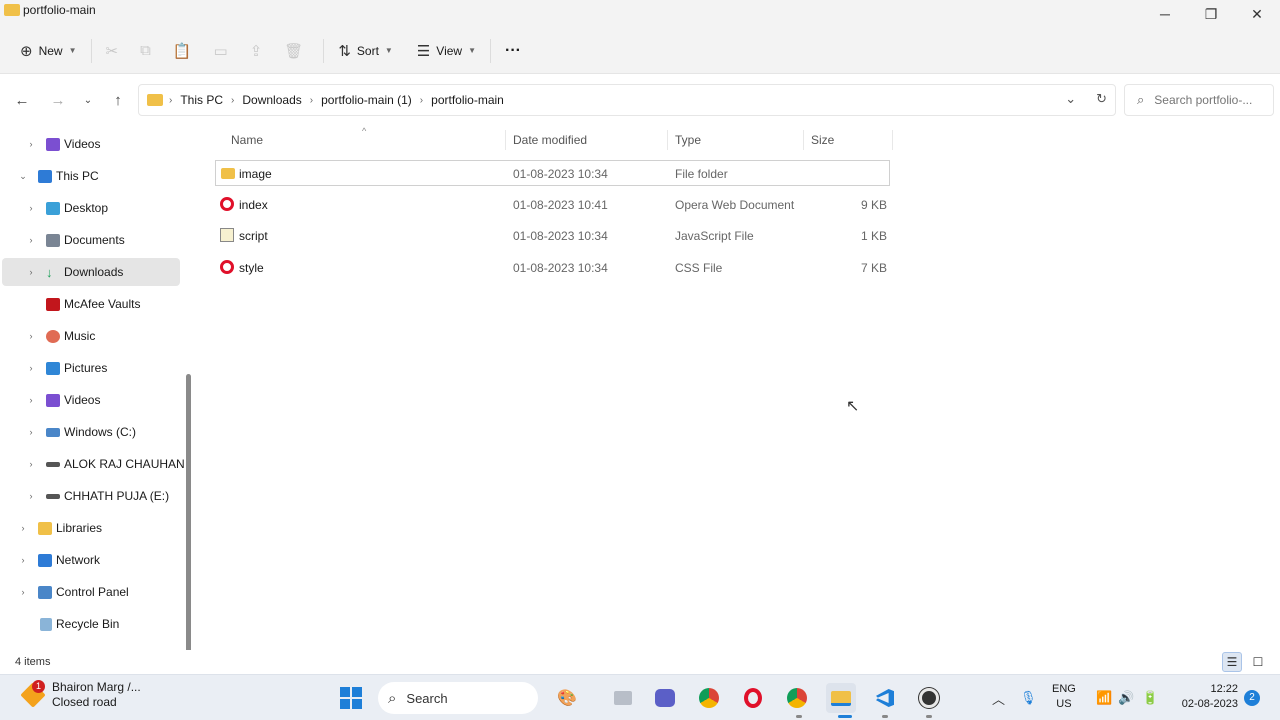 The height and width of the screenshot is (720, 1280). Describe the element at coordinates (351, 698) in the screenshot. I see `start-button` at that location.